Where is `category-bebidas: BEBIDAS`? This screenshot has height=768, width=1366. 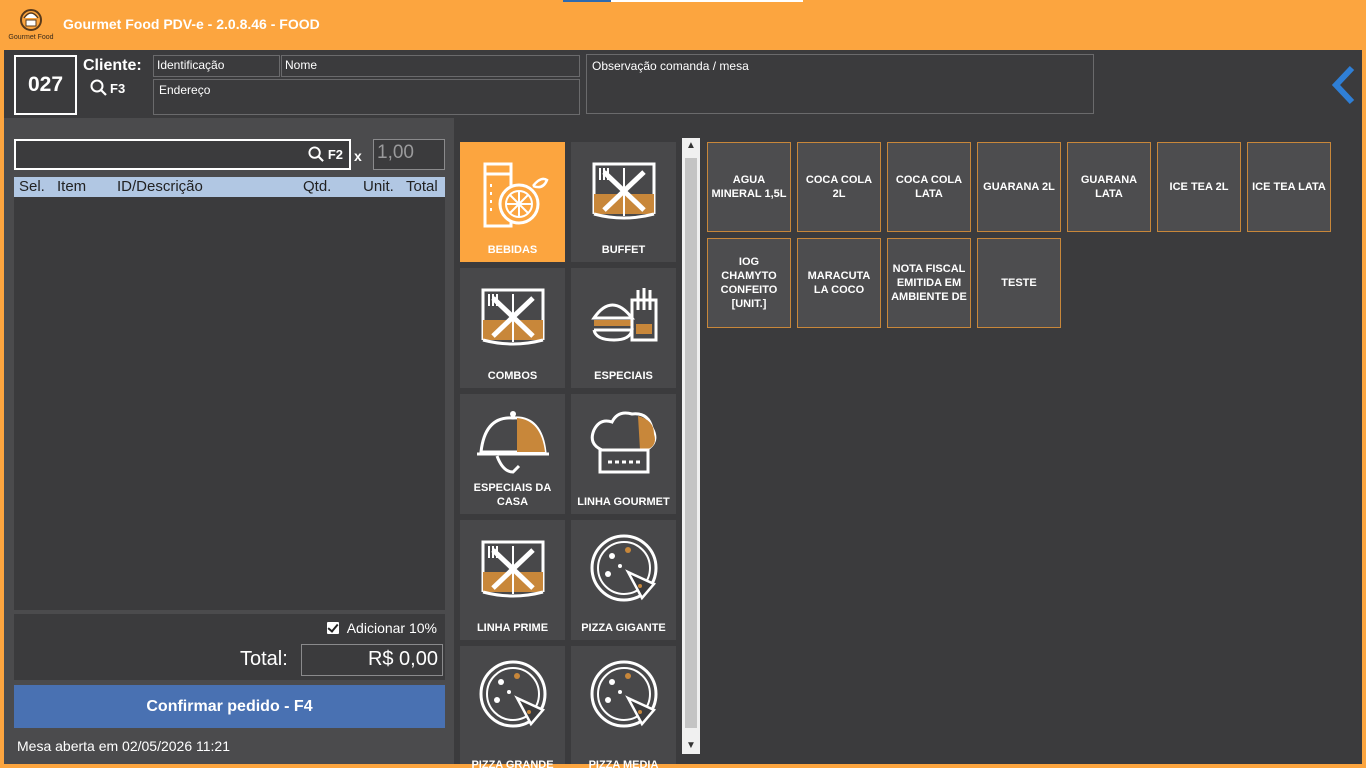 category-bebidas: BEBIDAS is located at coordinates (512, 202).